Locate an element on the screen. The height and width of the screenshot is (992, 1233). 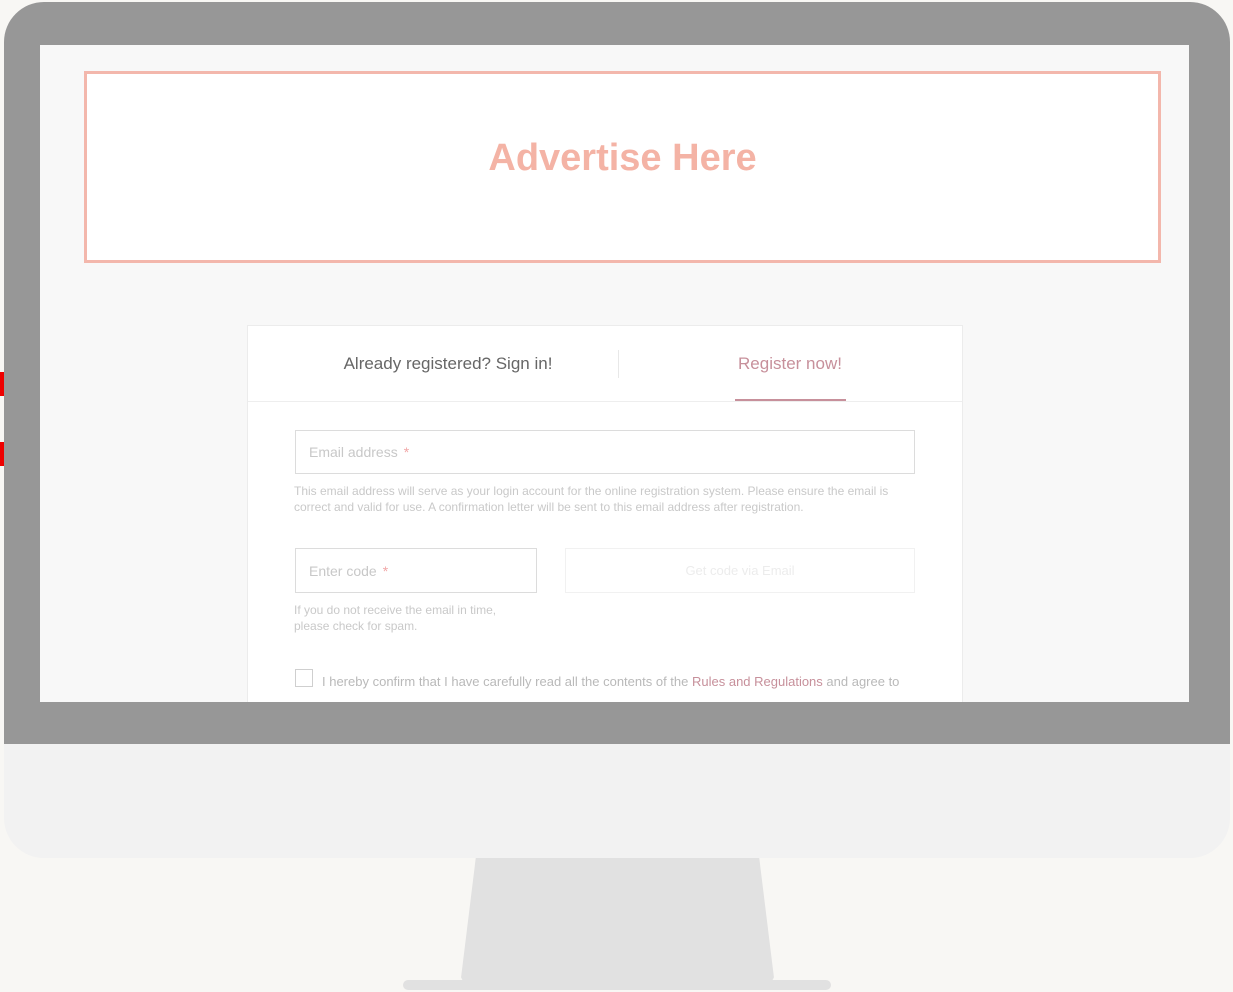
code-placeholder: Enter code is located at coordinates (343, 570).